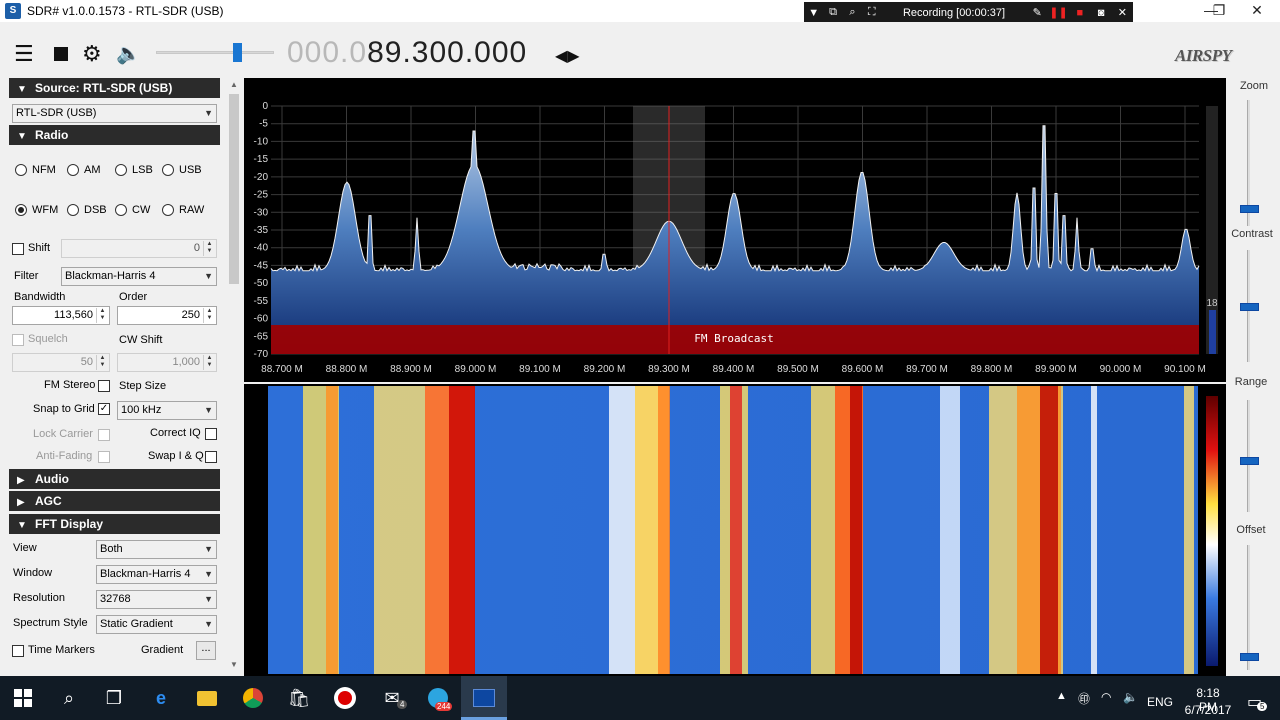 The image size is (1280, 720). What do you see at coordinates (813, 13) in the screenshot?
I see `dropdown-icon: ▼` at bounding box center [813, 13].